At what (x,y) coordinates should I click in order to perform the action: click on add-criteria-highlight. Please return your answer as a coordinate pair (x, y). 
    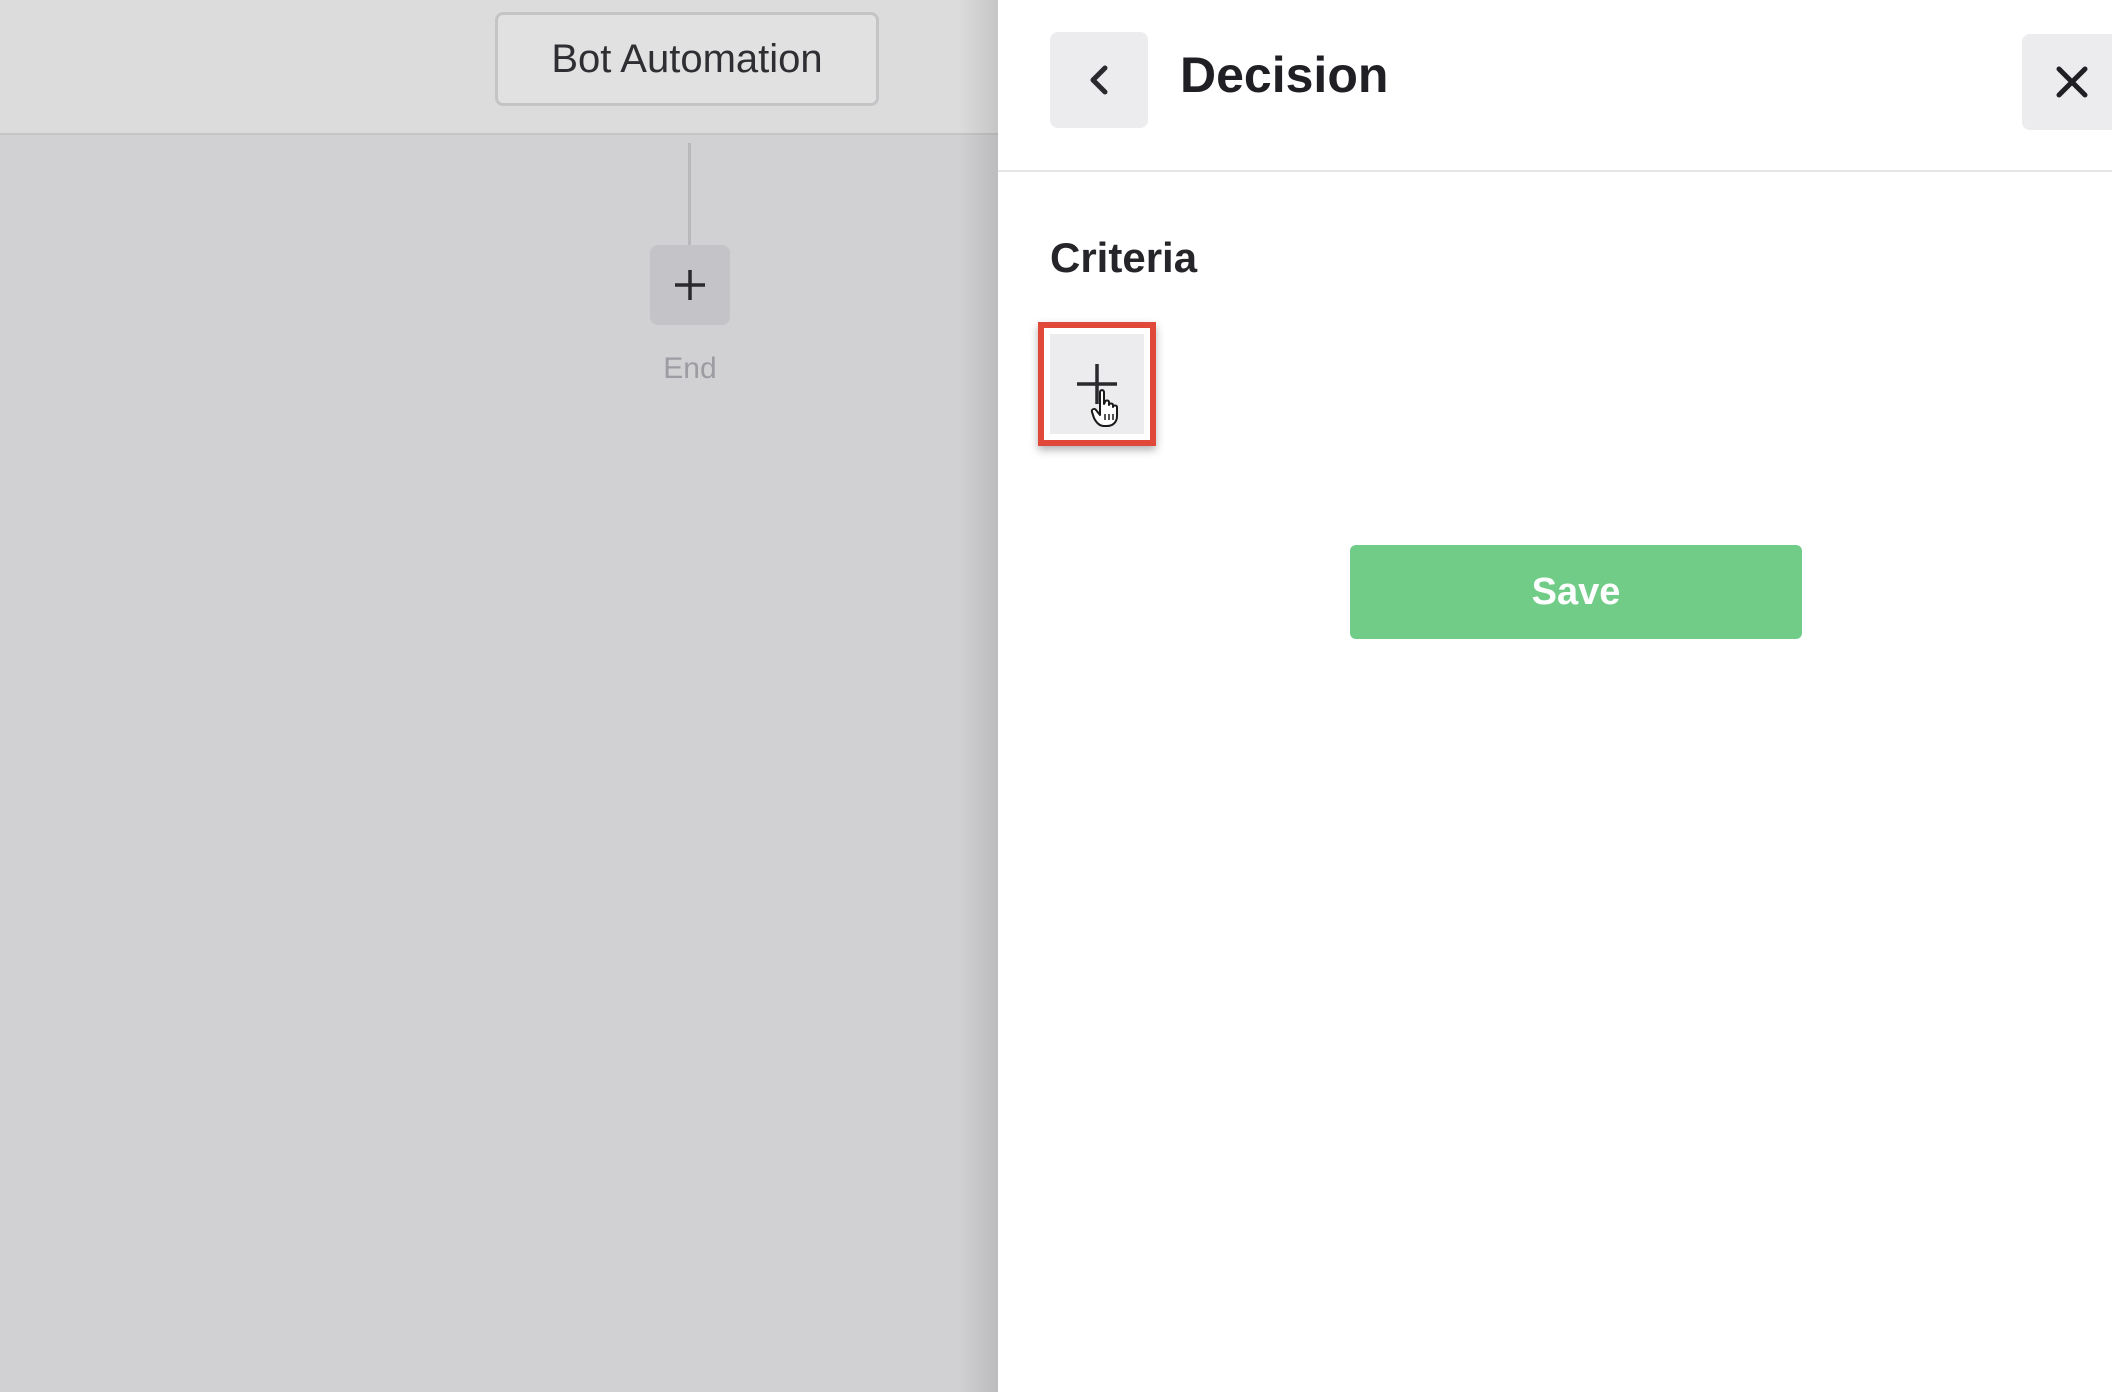
    Looking at the image, I should click on (1097, 384).